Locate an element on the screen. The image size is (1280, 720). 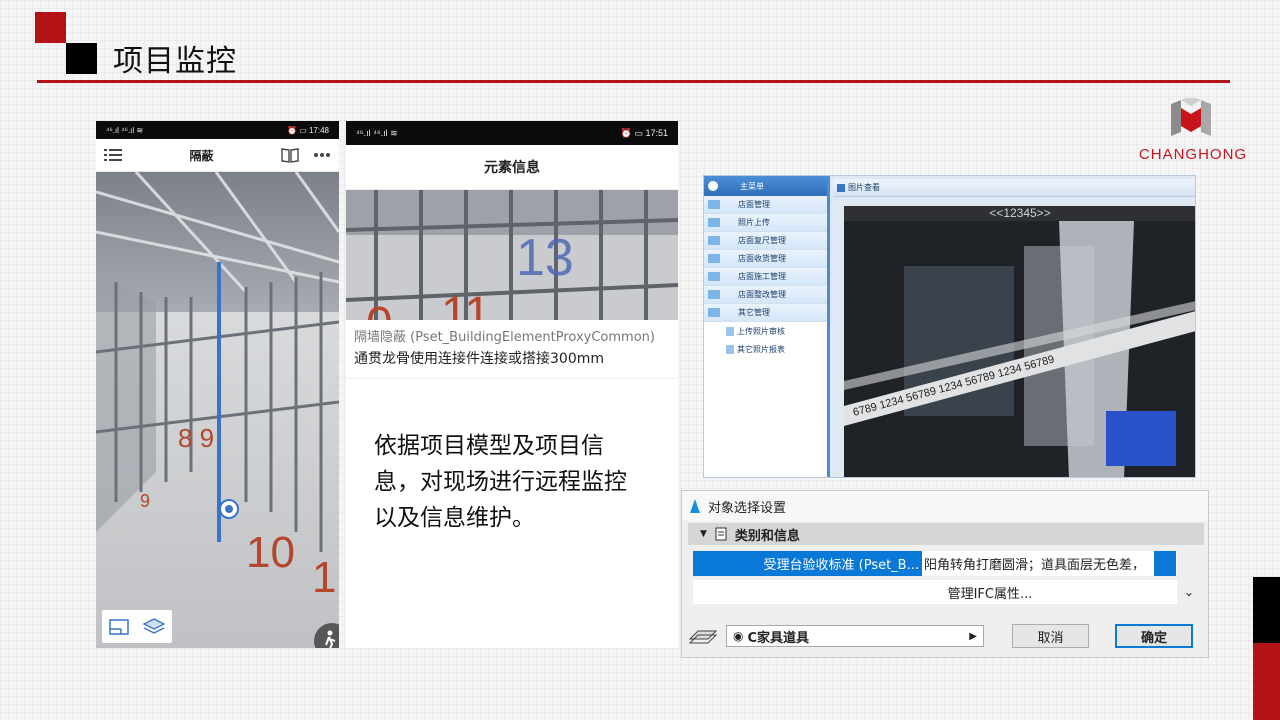
collapse-icon is located at coordinates (713, 186).